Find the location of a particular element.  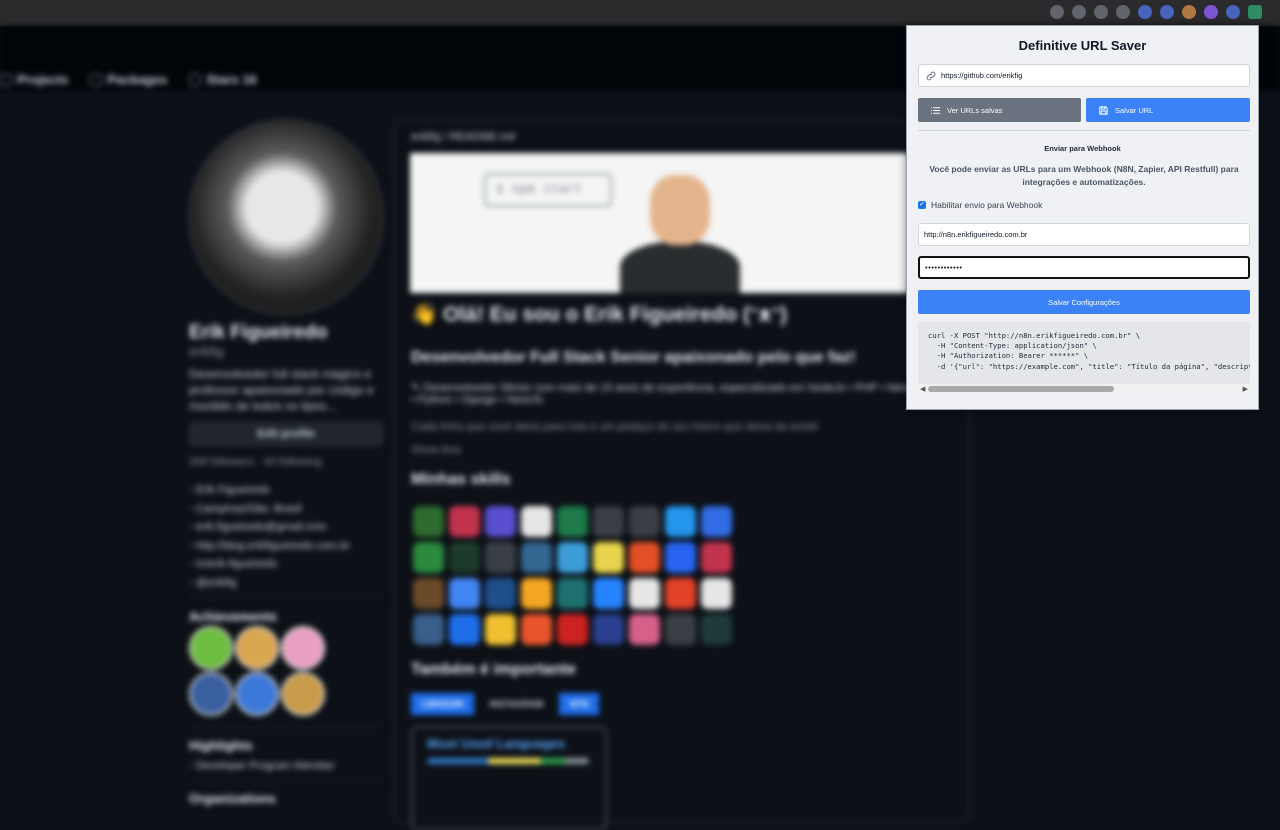

banner-illustration-body is located at coordinates (680, 267).